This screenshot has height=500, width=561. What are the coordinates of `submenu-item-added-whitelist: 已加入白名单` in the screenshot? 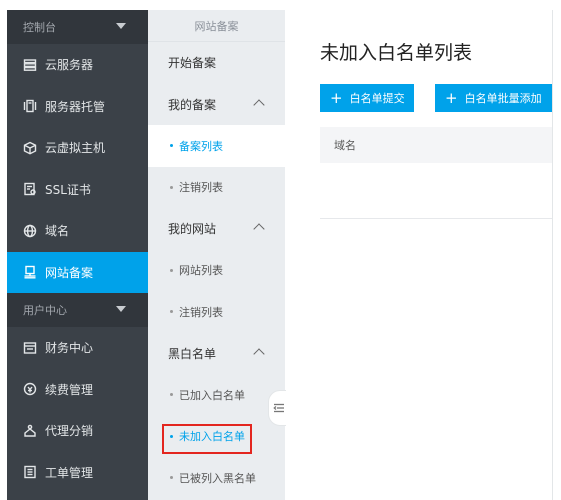 It's located at (216, 395).